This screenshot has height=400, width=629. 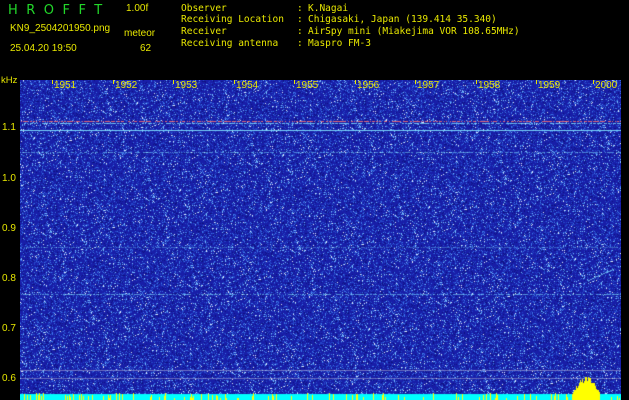 What do you see at coordinates (549, 85) in the screenshot?
I see `x-tick-1959: 1959` at bounding box center [549, 85].